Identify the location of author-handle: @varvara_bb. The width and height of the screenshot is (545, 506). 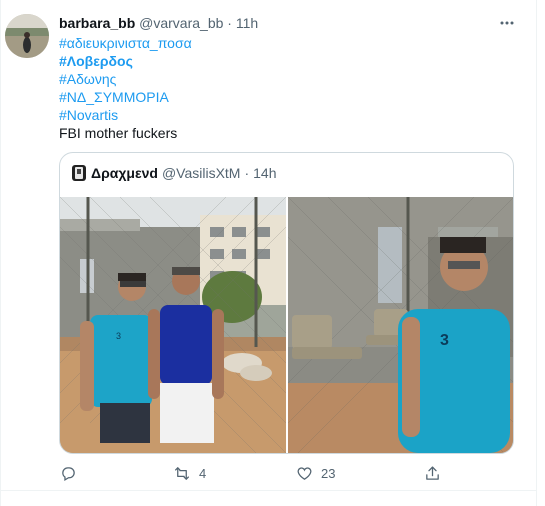
(181, 23).